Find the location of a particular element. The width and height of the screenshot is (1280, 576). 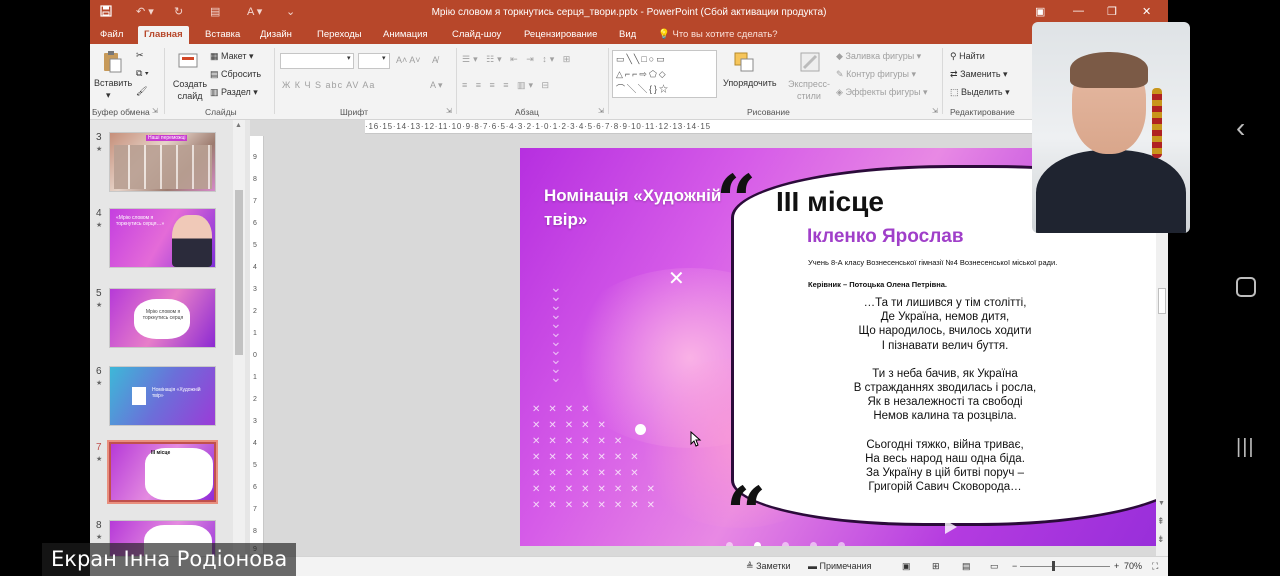

zoom-slider-handle is located at coordinates (1053, 566).